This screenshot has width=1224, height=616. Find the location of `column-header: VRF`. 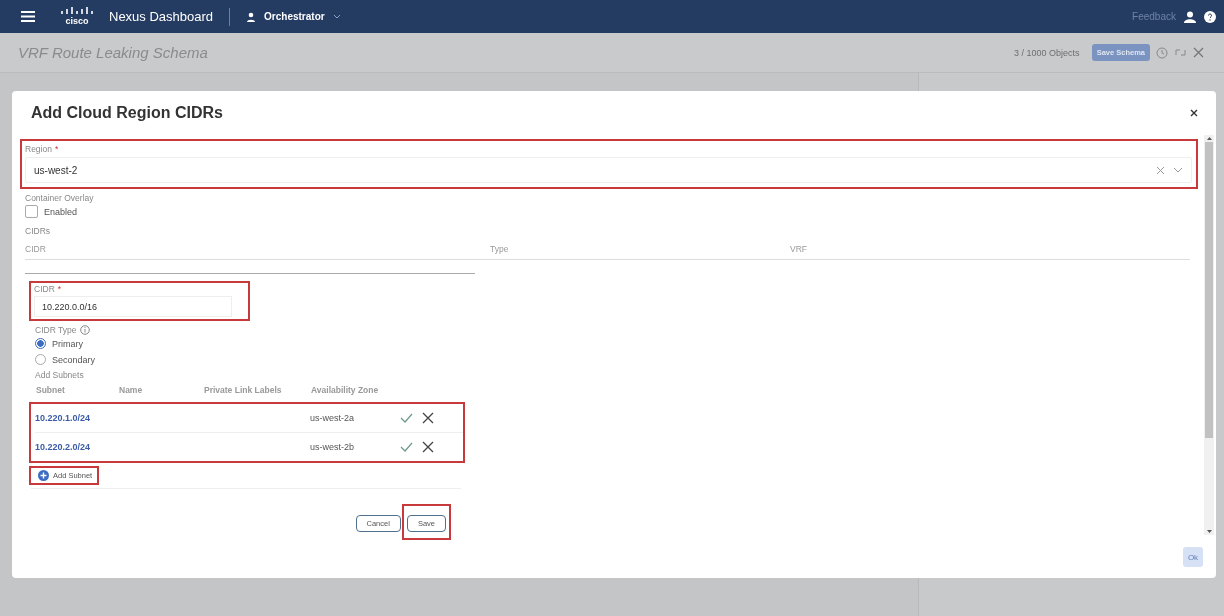

column-header: VRF is located at coordinates (798, 249).